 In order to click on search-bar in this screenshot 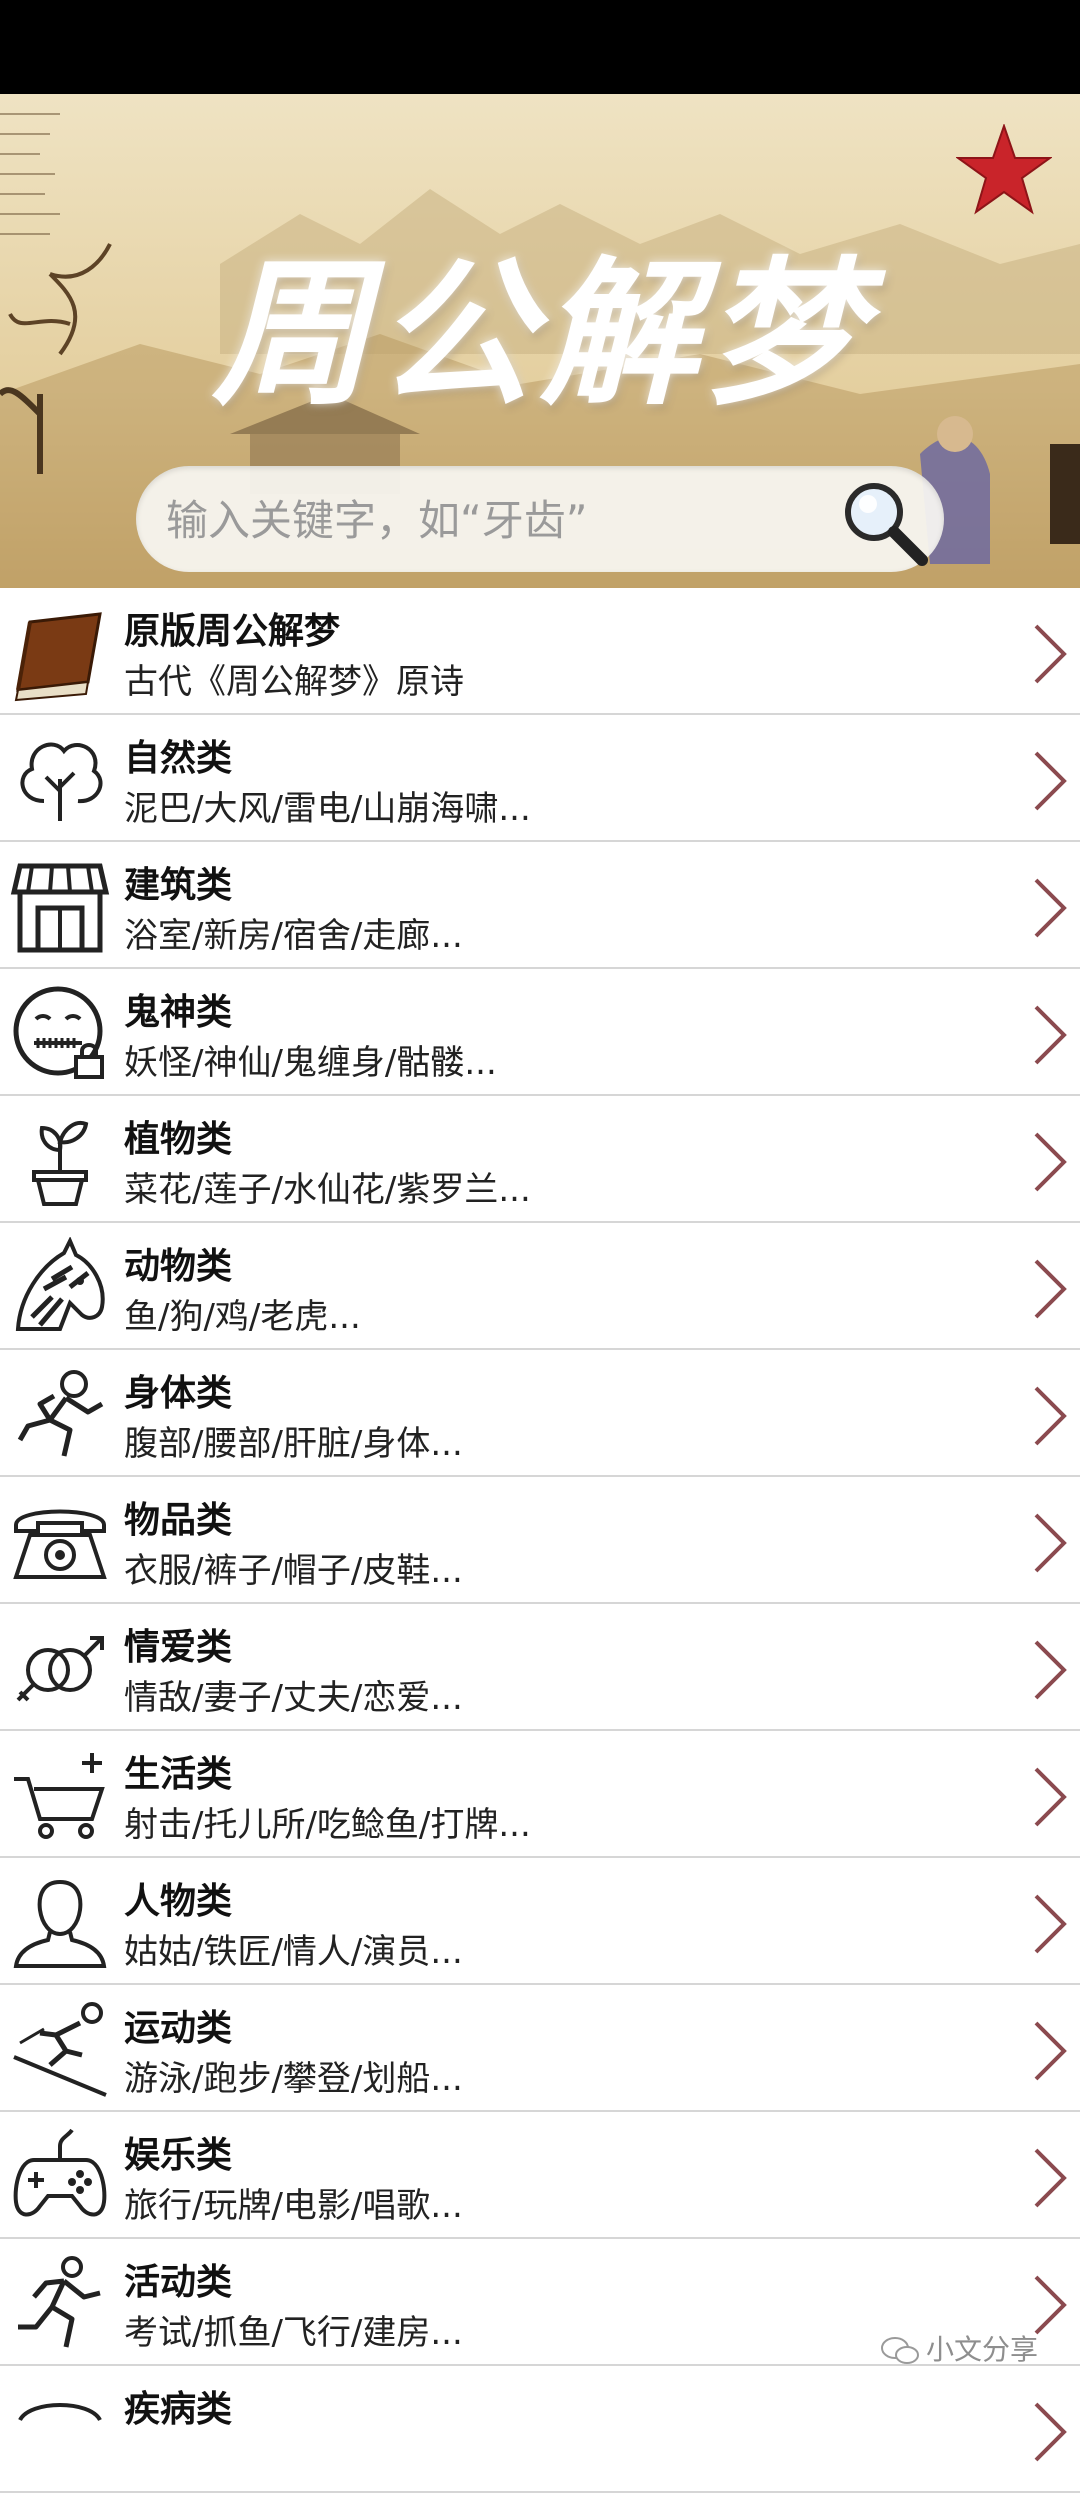, I will do `click(540, 520)`.